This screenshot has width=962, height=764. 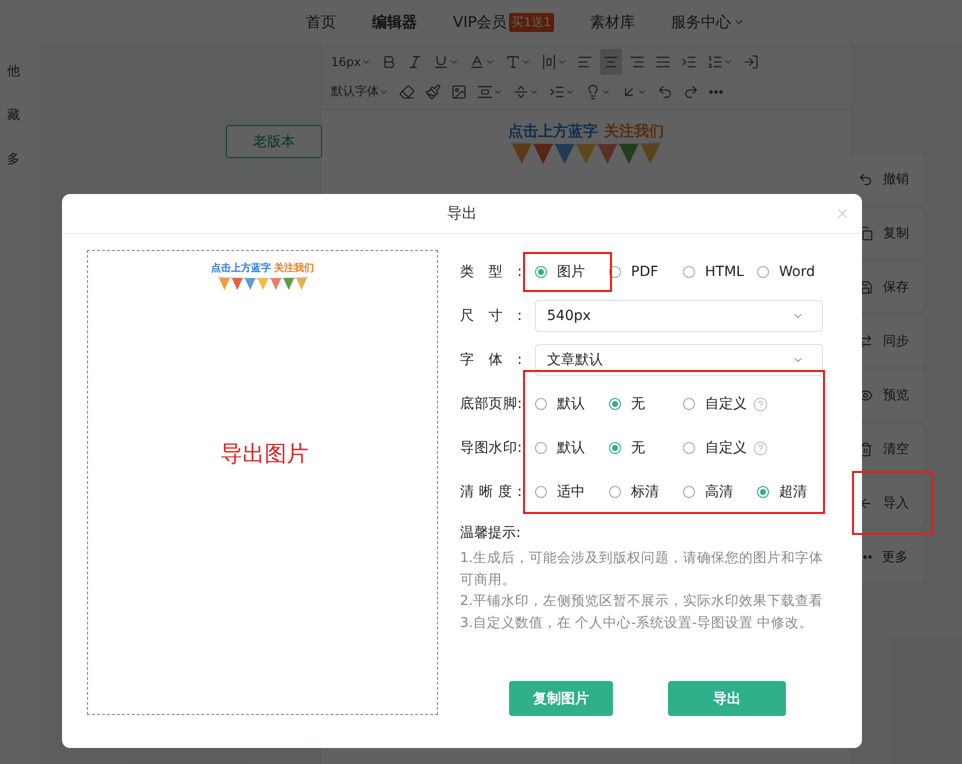 What do you see at coordinates (531, 22) in the screenshot?
I see `promo-badge: 买1送1` at bounding box center [531, 22].